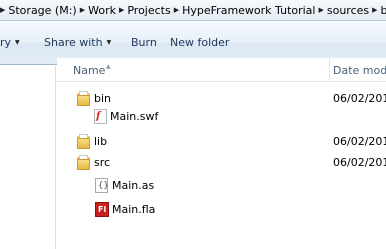 This screenshot has height=249, width=386. I want to click on column-header-name: Name, so click(89, 70).